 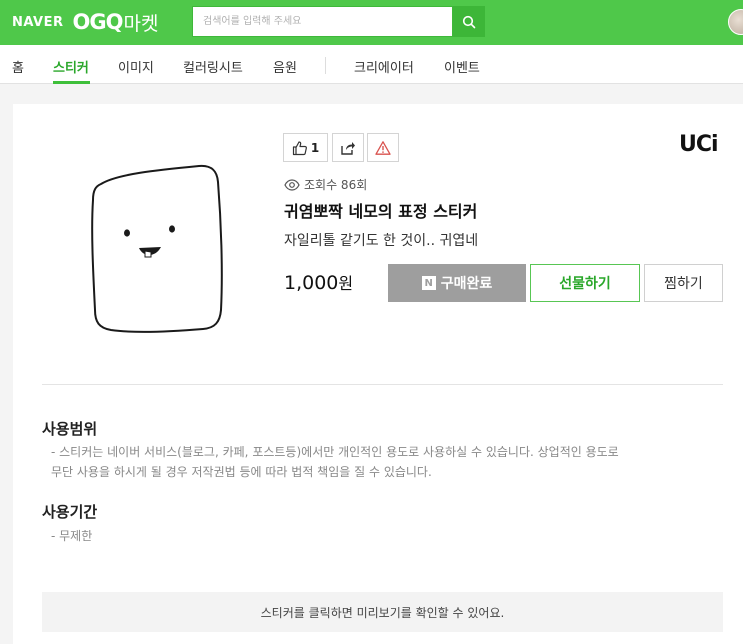 I want to click on logo-ogq-text: OGQ, so click(x=98, y=22).